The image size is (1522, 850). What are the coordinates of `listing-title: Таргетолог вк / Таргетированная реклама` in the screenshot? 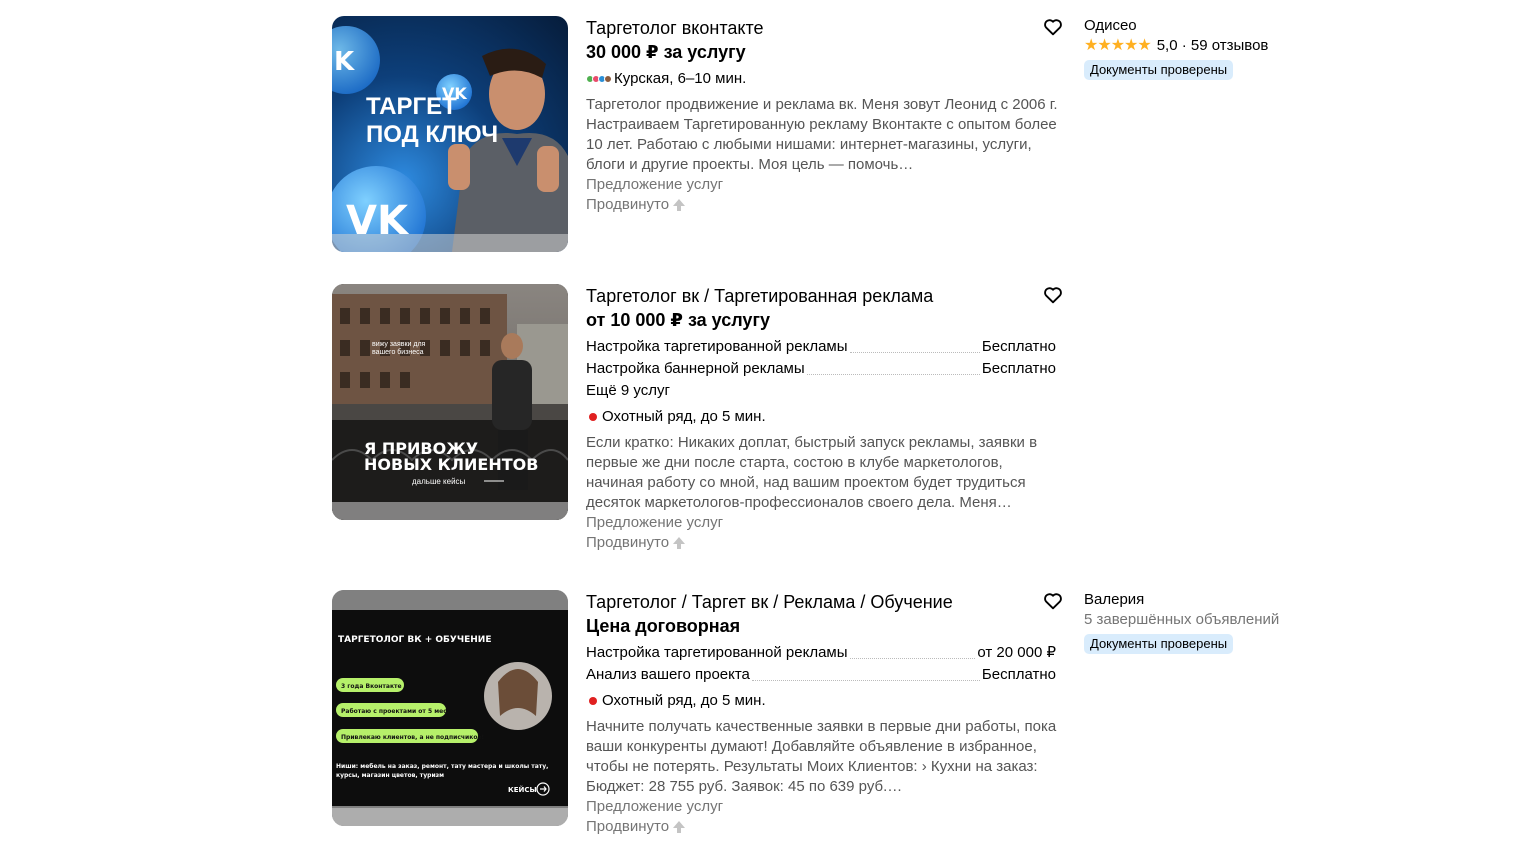 It's located at (823, 296).